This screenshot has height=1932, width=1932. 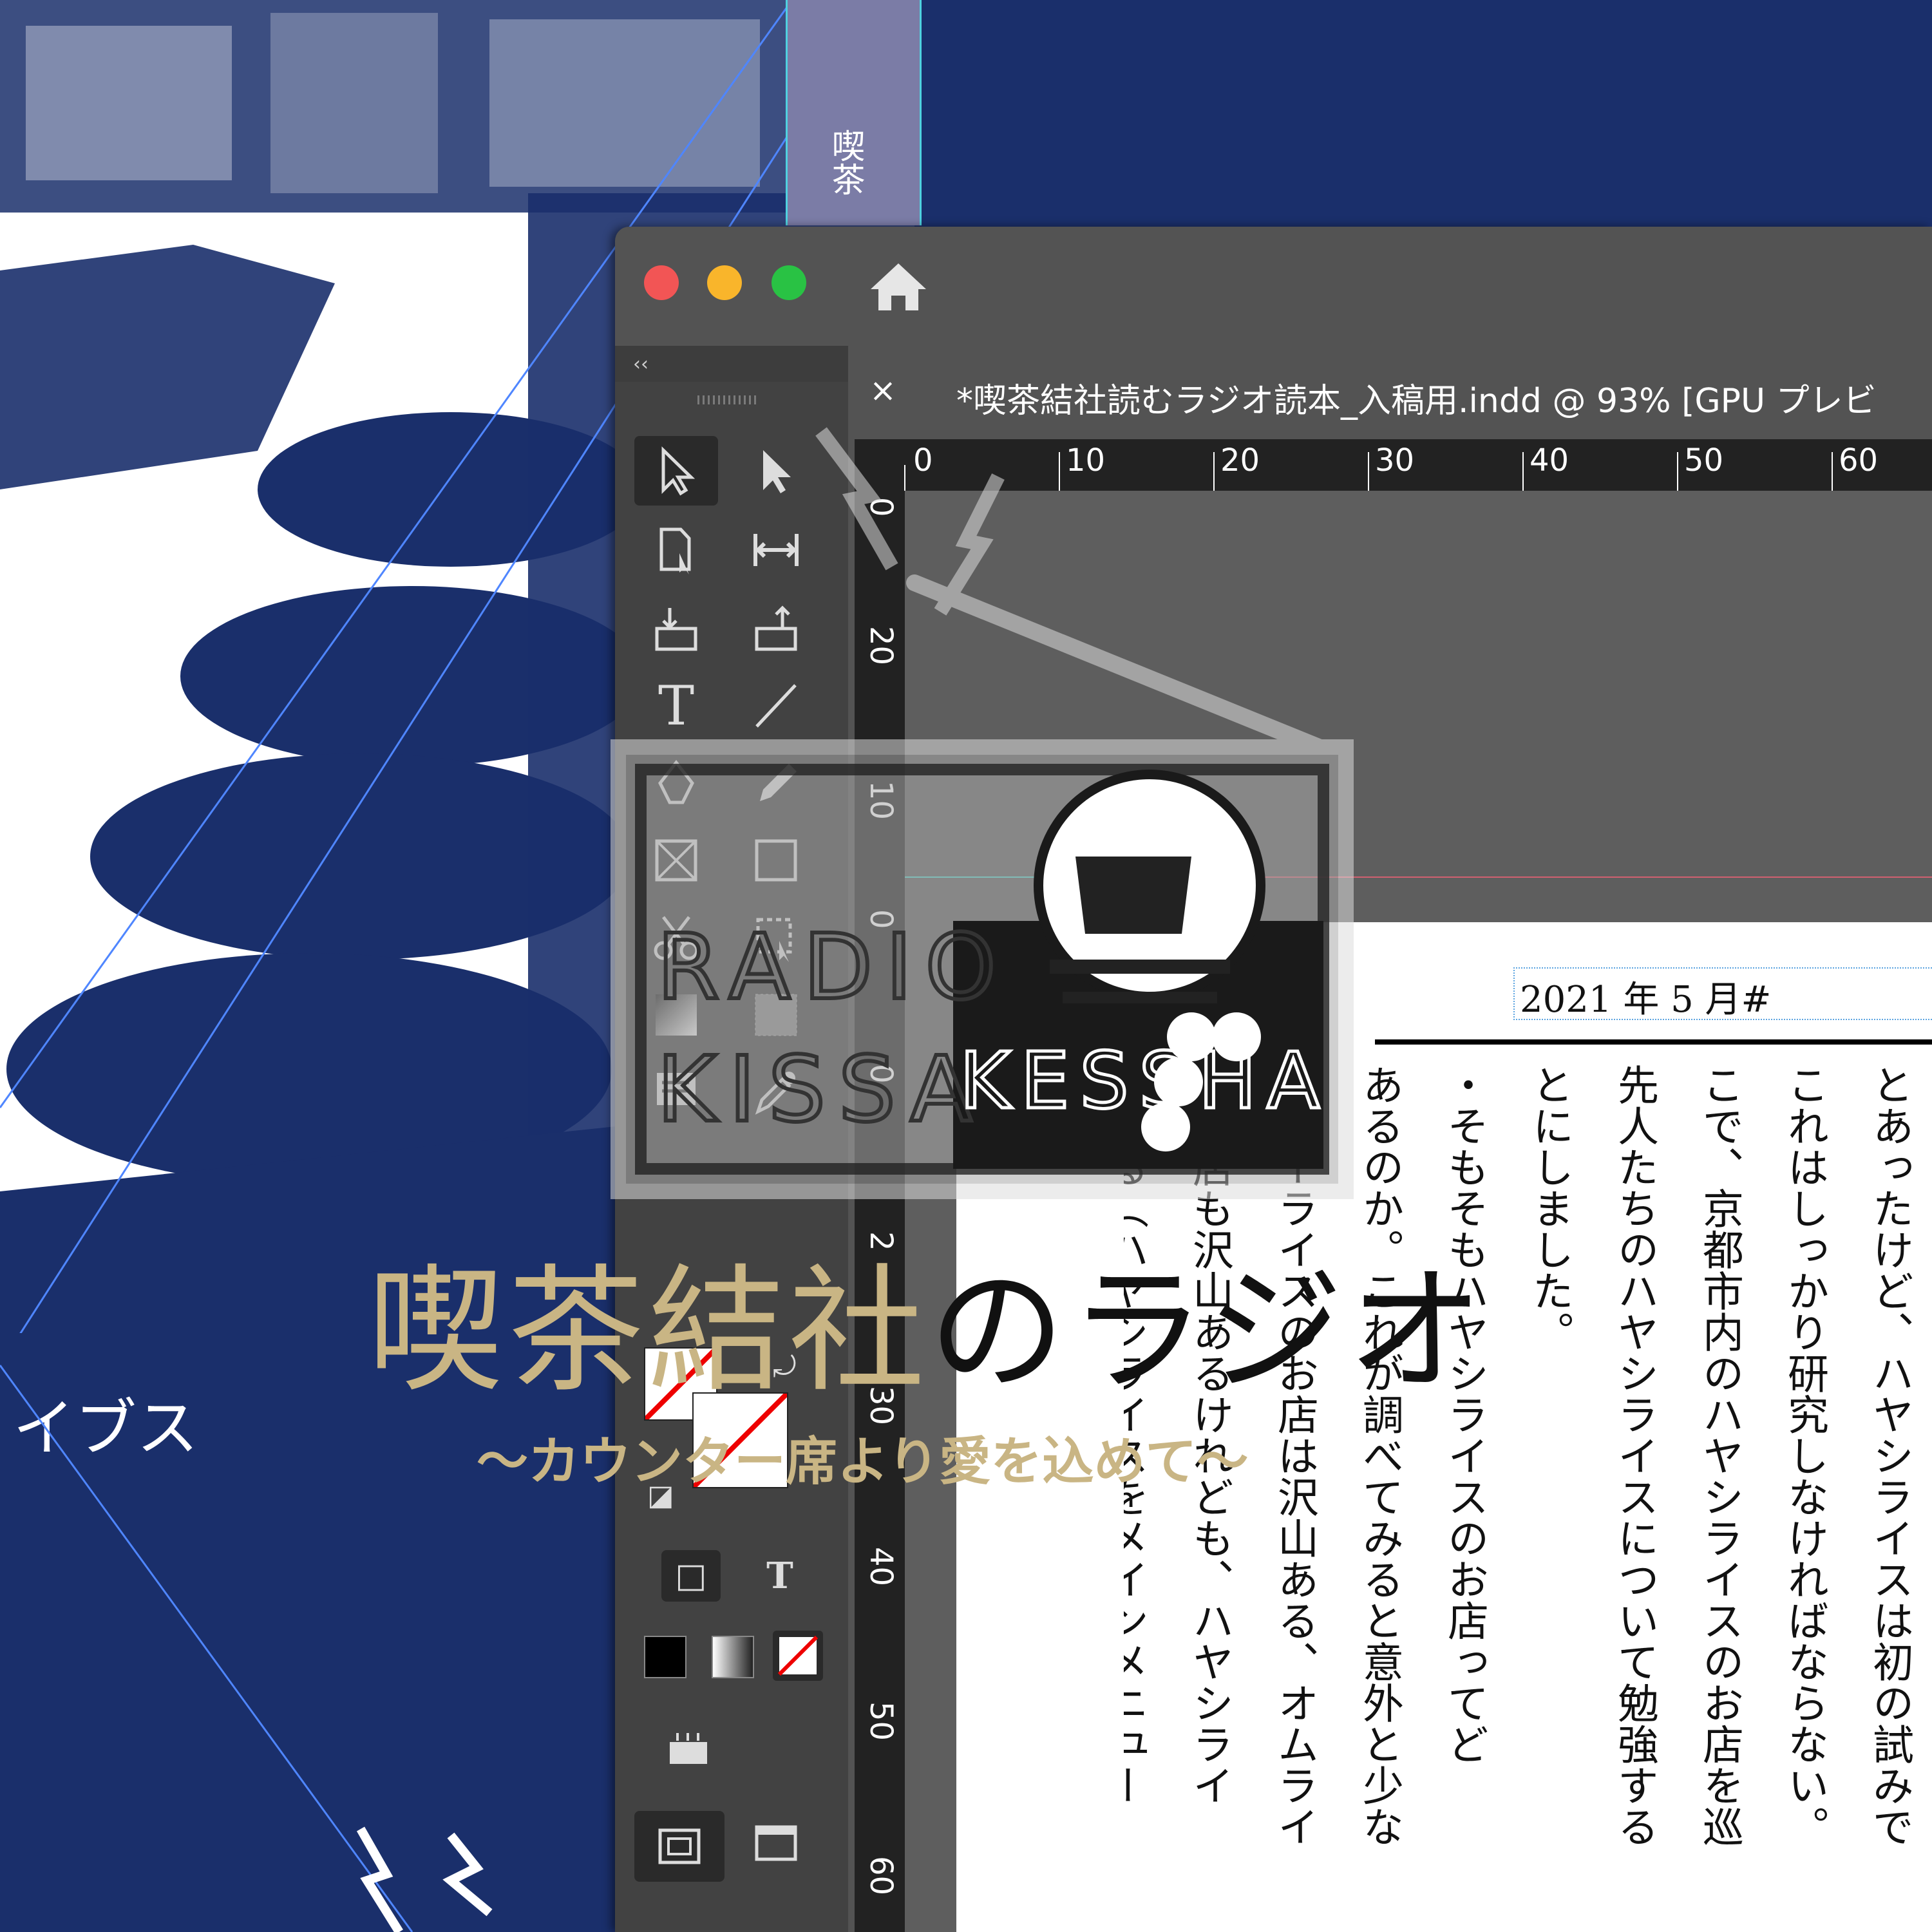 What do you see at coordinates (691, 1576) in the screenshot?
I see `formatting-affects-container: □` at bounding box center [691, 1576].